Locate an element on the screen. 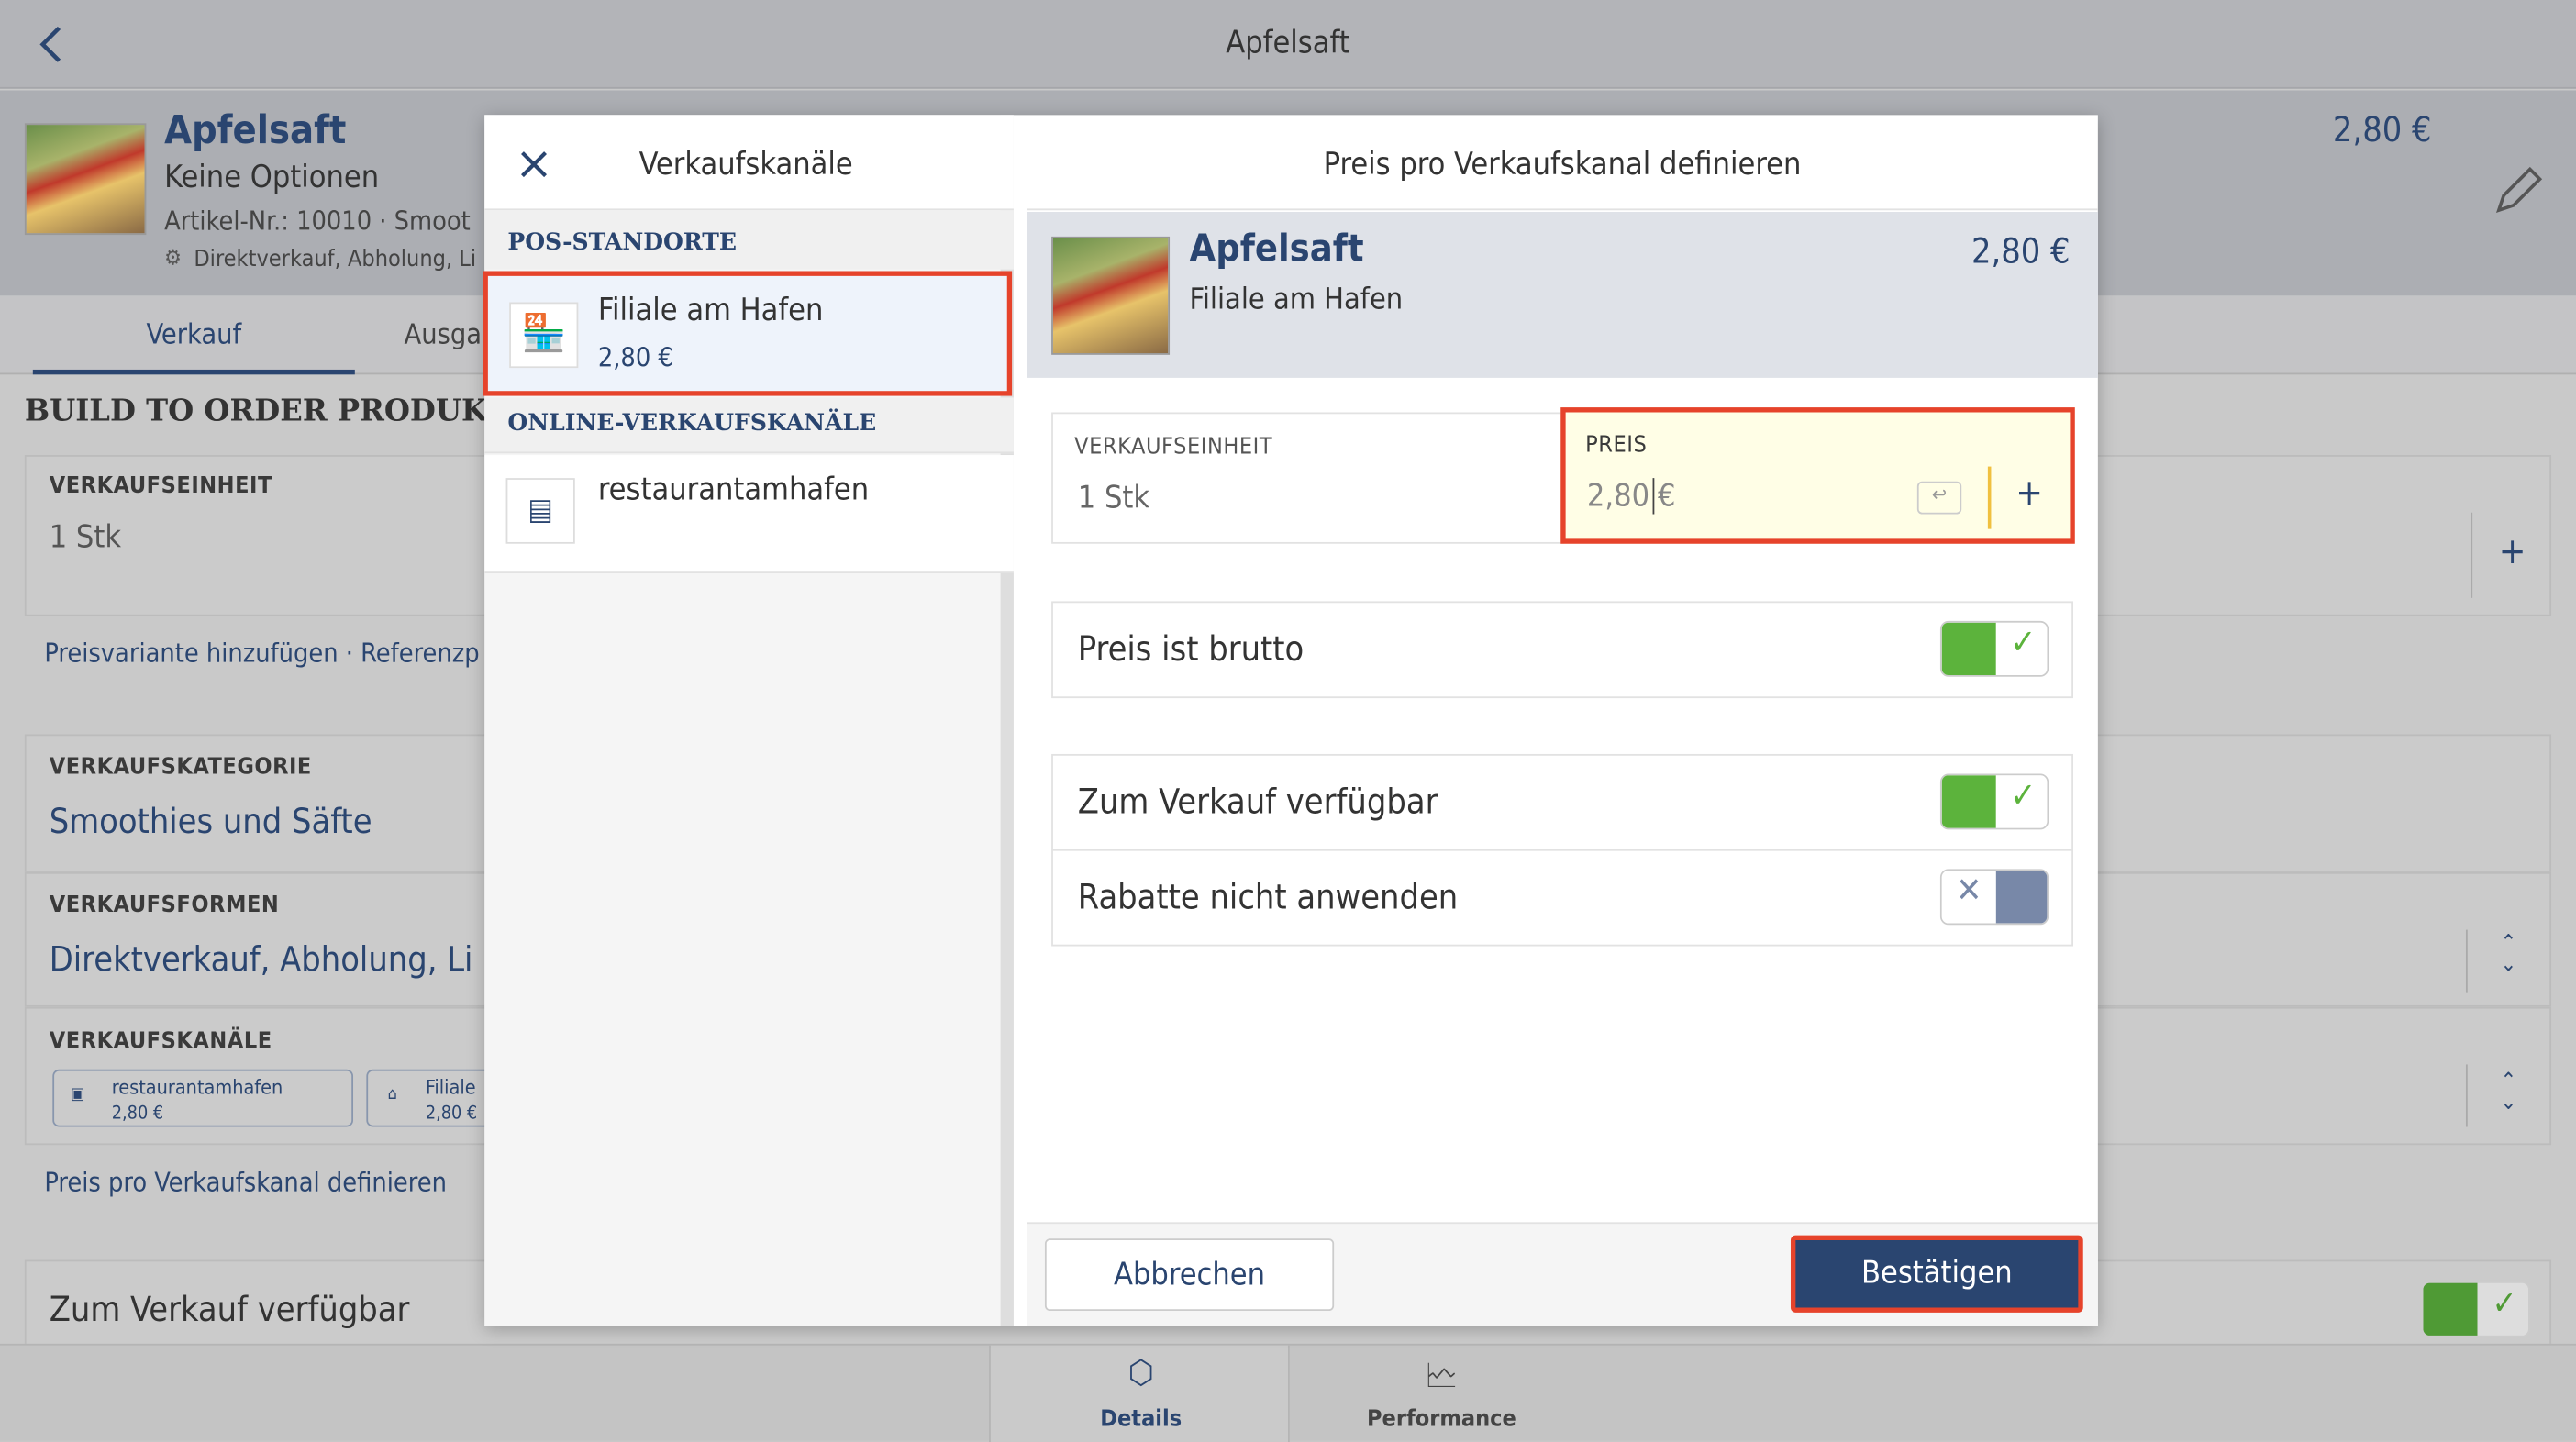 Image resolution: width=2576 pixels, height=1442 pixels. page-title: Apfelsaft is located at coordinates (1288, 42).